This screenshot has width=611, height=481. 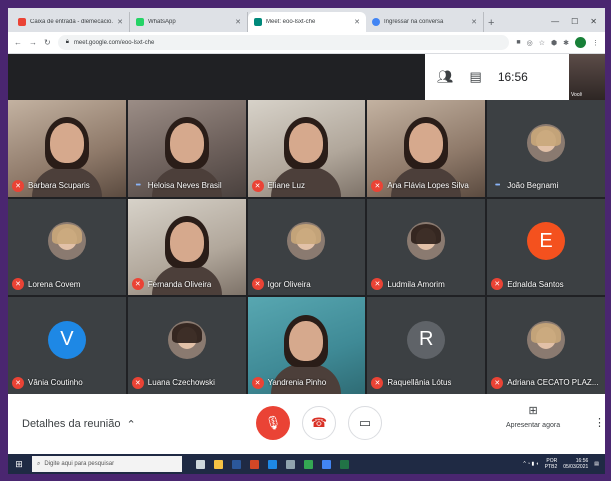 What do you see at coordinates (555, 21) in the screenshot?
I see `minimize-icon: —` at bounding box center [555, 21].